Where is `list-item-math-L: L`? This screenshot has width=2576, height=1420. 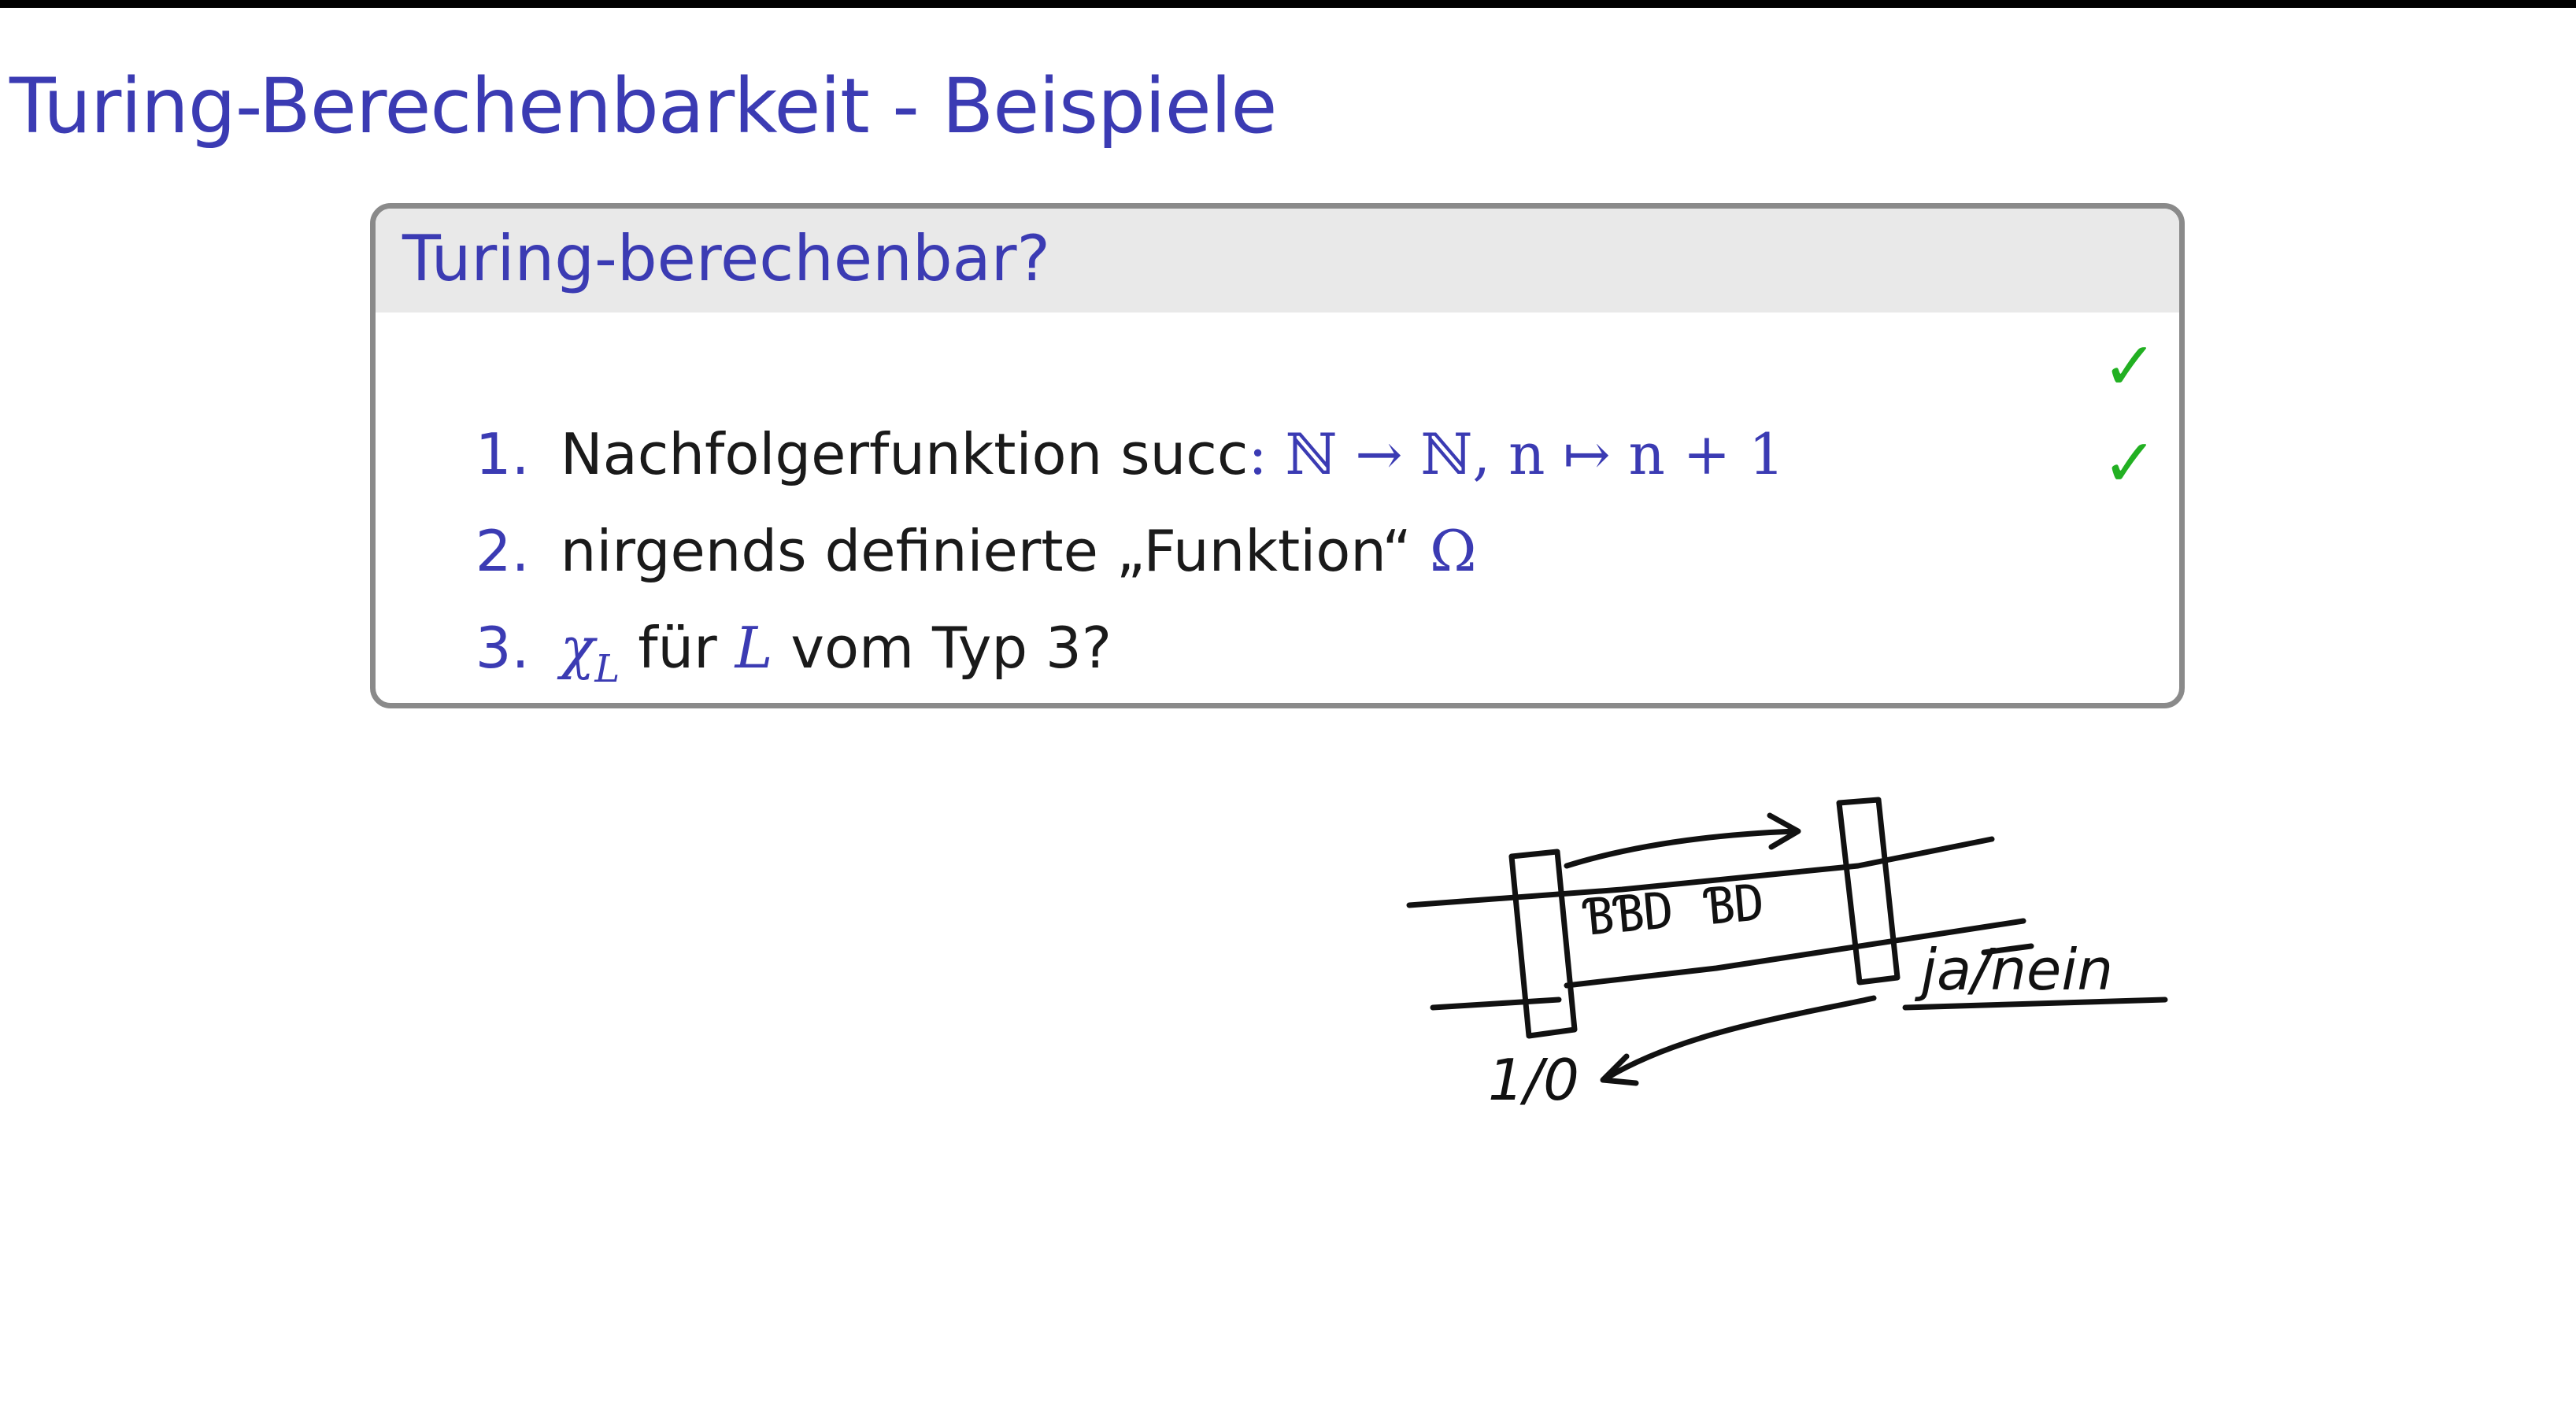 list-item-math-L: L is located at coordinates (754, 648).